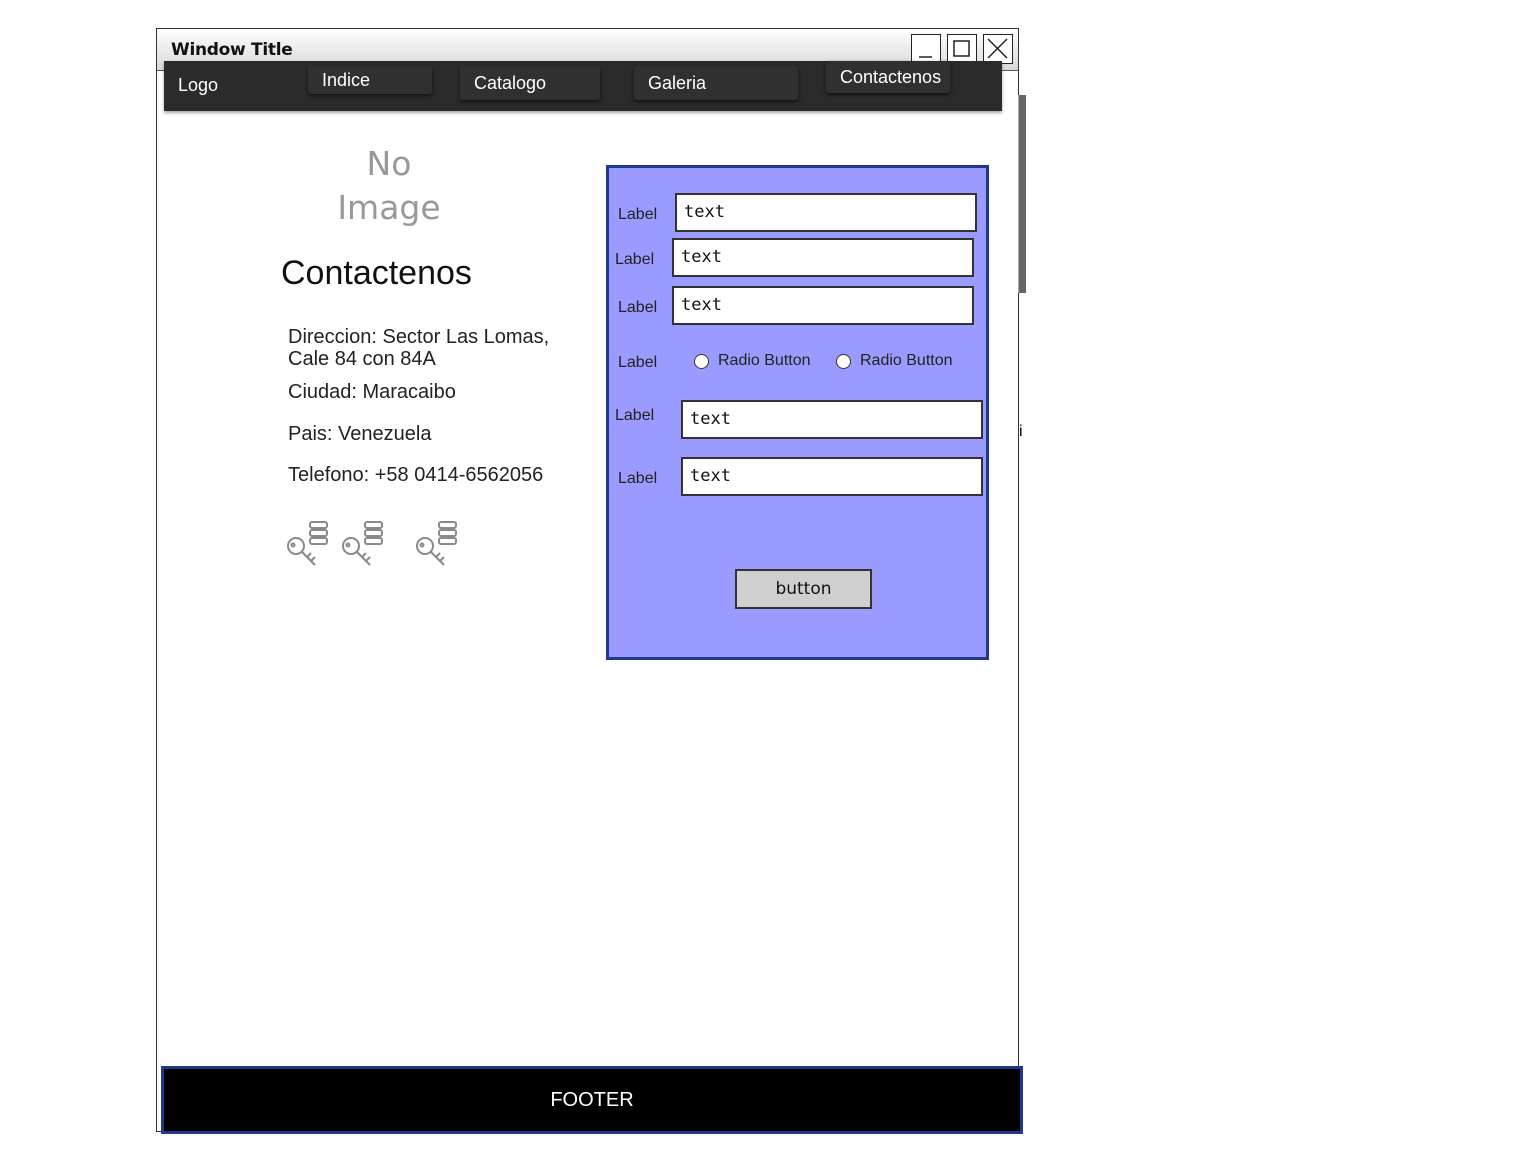 The image size is (1536, 1152). I want to click on minimize-icon, so click(925, 57).